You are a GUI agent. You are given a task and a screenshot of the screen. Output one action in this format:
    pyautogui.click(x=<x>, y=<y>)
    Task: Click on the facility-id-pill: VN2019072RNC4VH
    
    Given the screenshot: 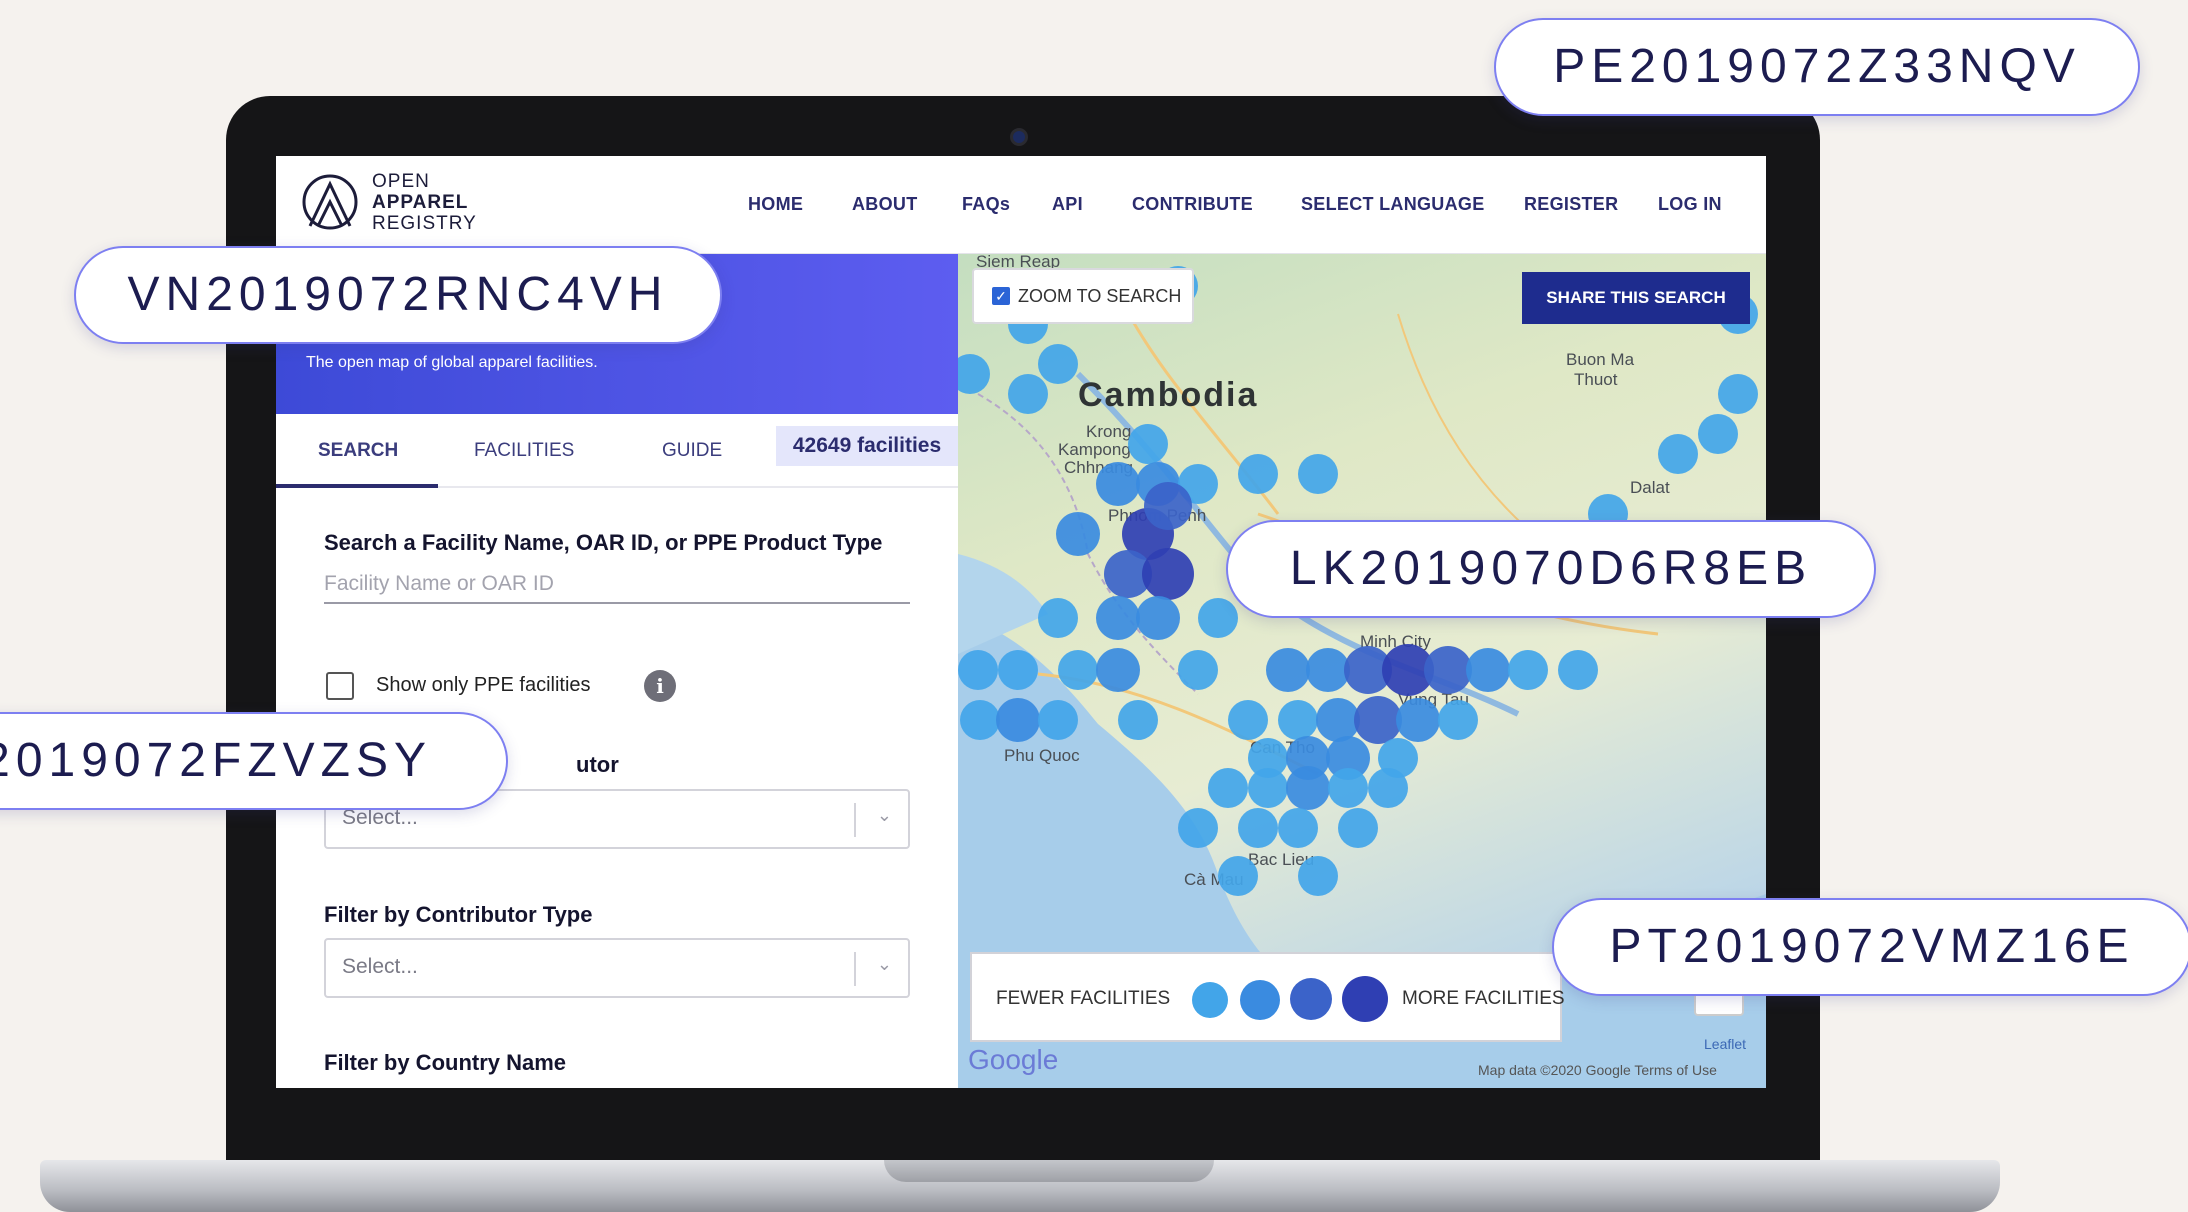 What is the action you would take?
    pyautogui.click(x=398, y=295)
    